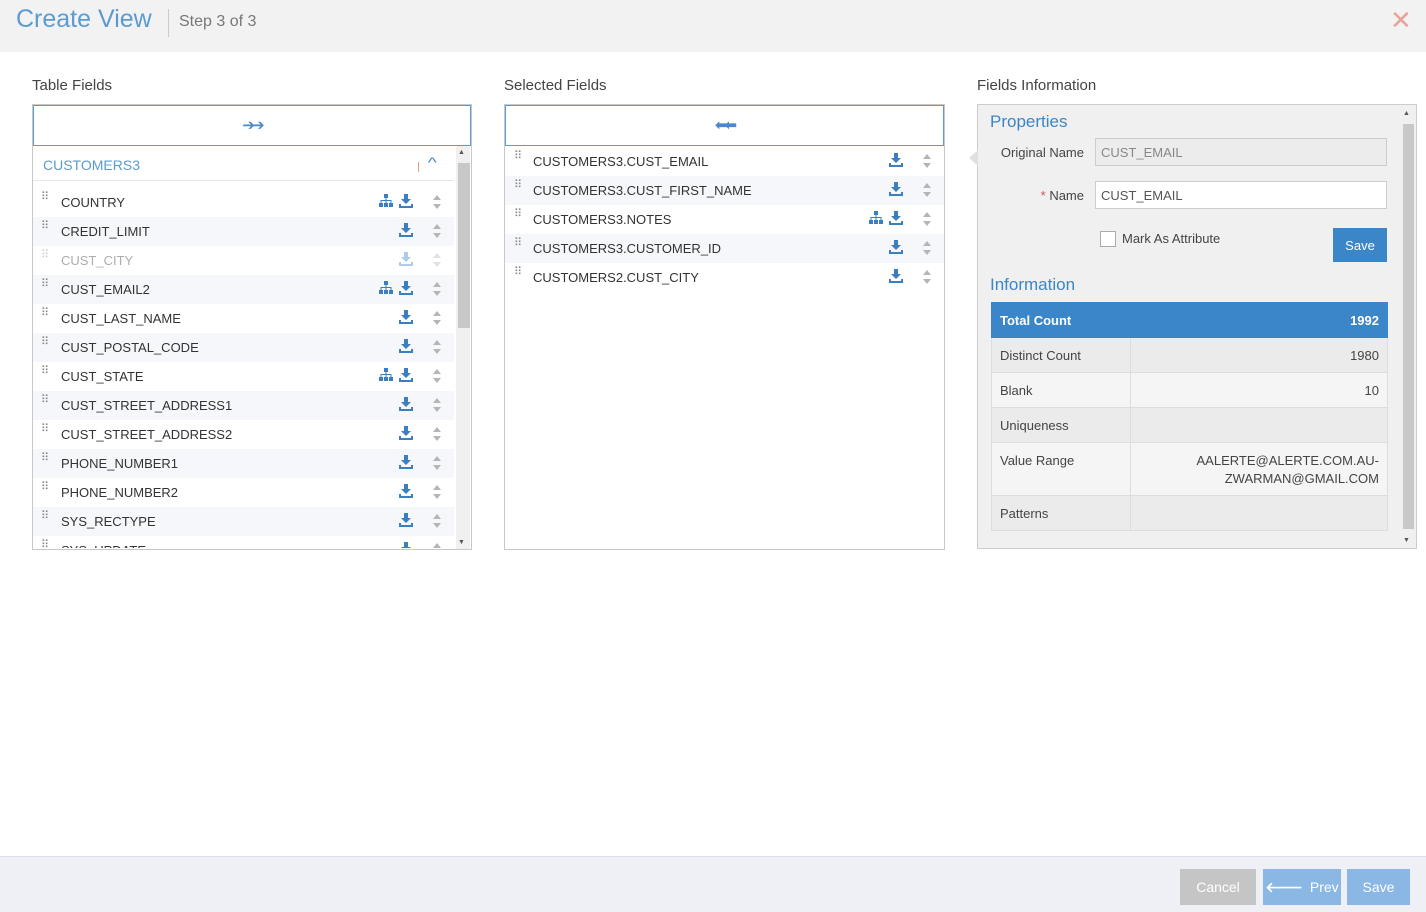 Image resolution: width=1426 pixels, height=912 pixels. I want to click on field-row: ⠿ CUST_POSTAL_CODE, so click(243, 347).